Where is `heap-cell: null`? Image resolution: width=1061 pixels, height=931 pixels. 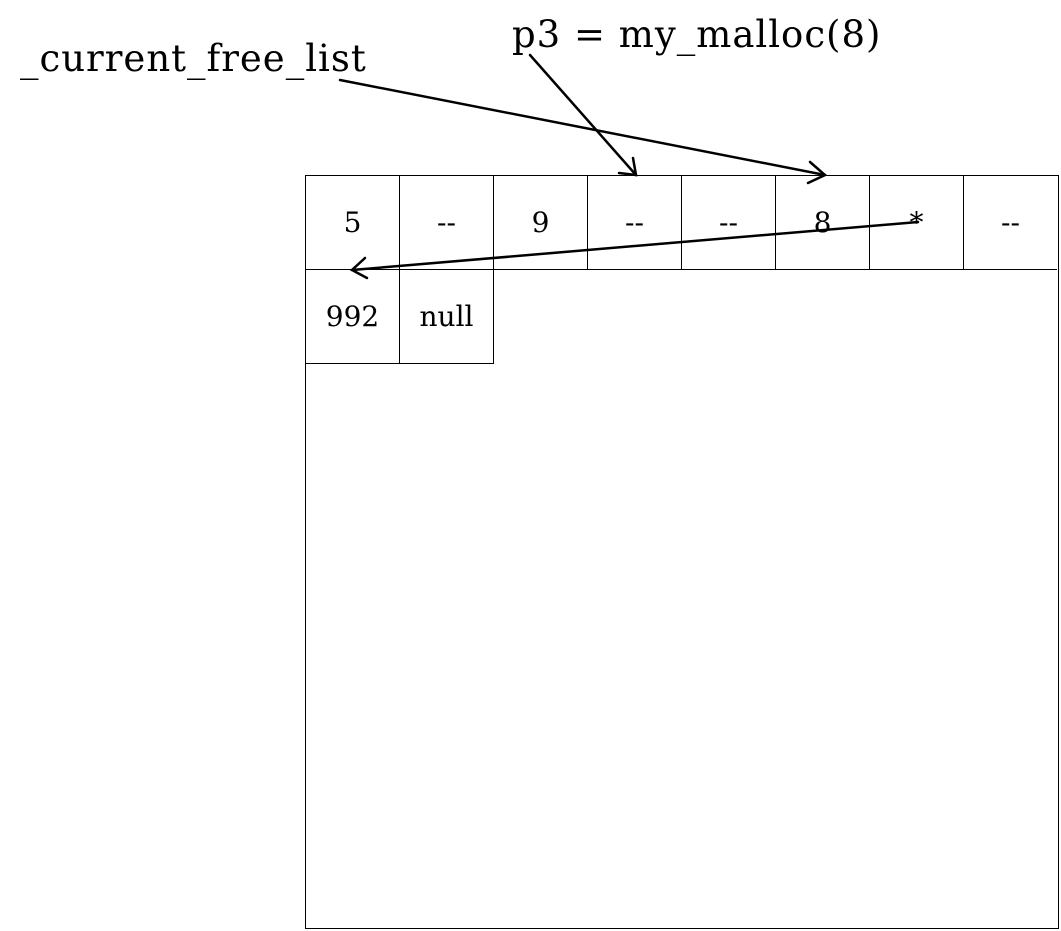 heap-cell: null is located at coordinates (447, 317).